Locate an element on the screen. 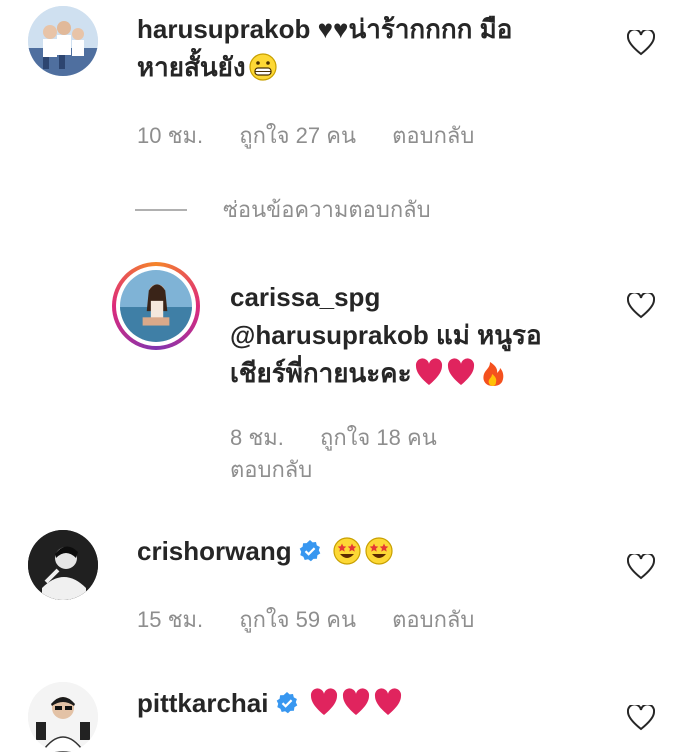 The height and width of the screenshot is (756, 700). fire-emoji is located at coordinates (492, 374).